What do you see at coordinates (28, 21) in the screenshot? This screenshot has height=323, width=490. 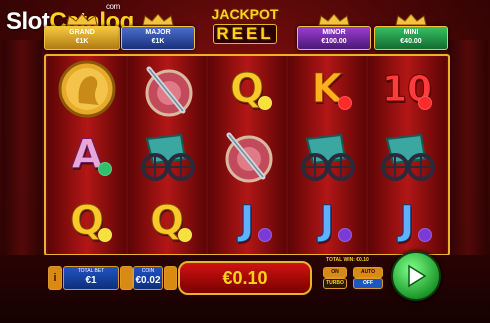 I see `watermark-brand: Slot` at bounding box center [28, 21].